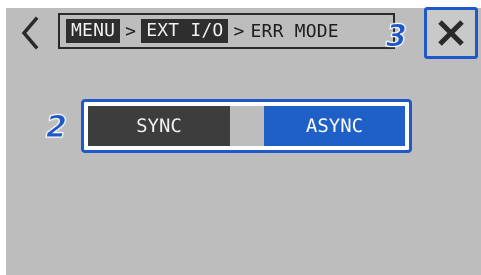 The image size is (481, 275). I want to click on toggle-divider, so click(247, 126).